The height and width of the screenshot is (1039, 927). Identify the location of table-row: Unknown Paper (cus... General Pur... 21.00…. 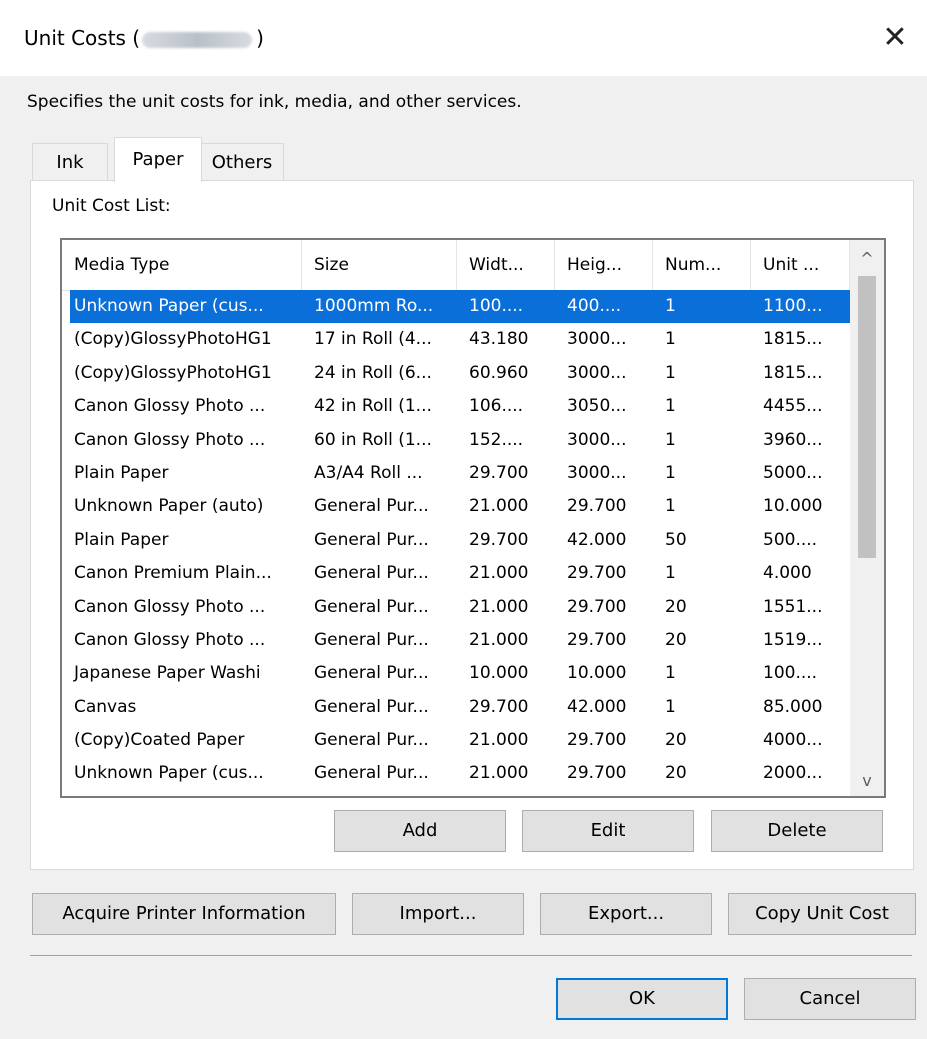
(456, 773).